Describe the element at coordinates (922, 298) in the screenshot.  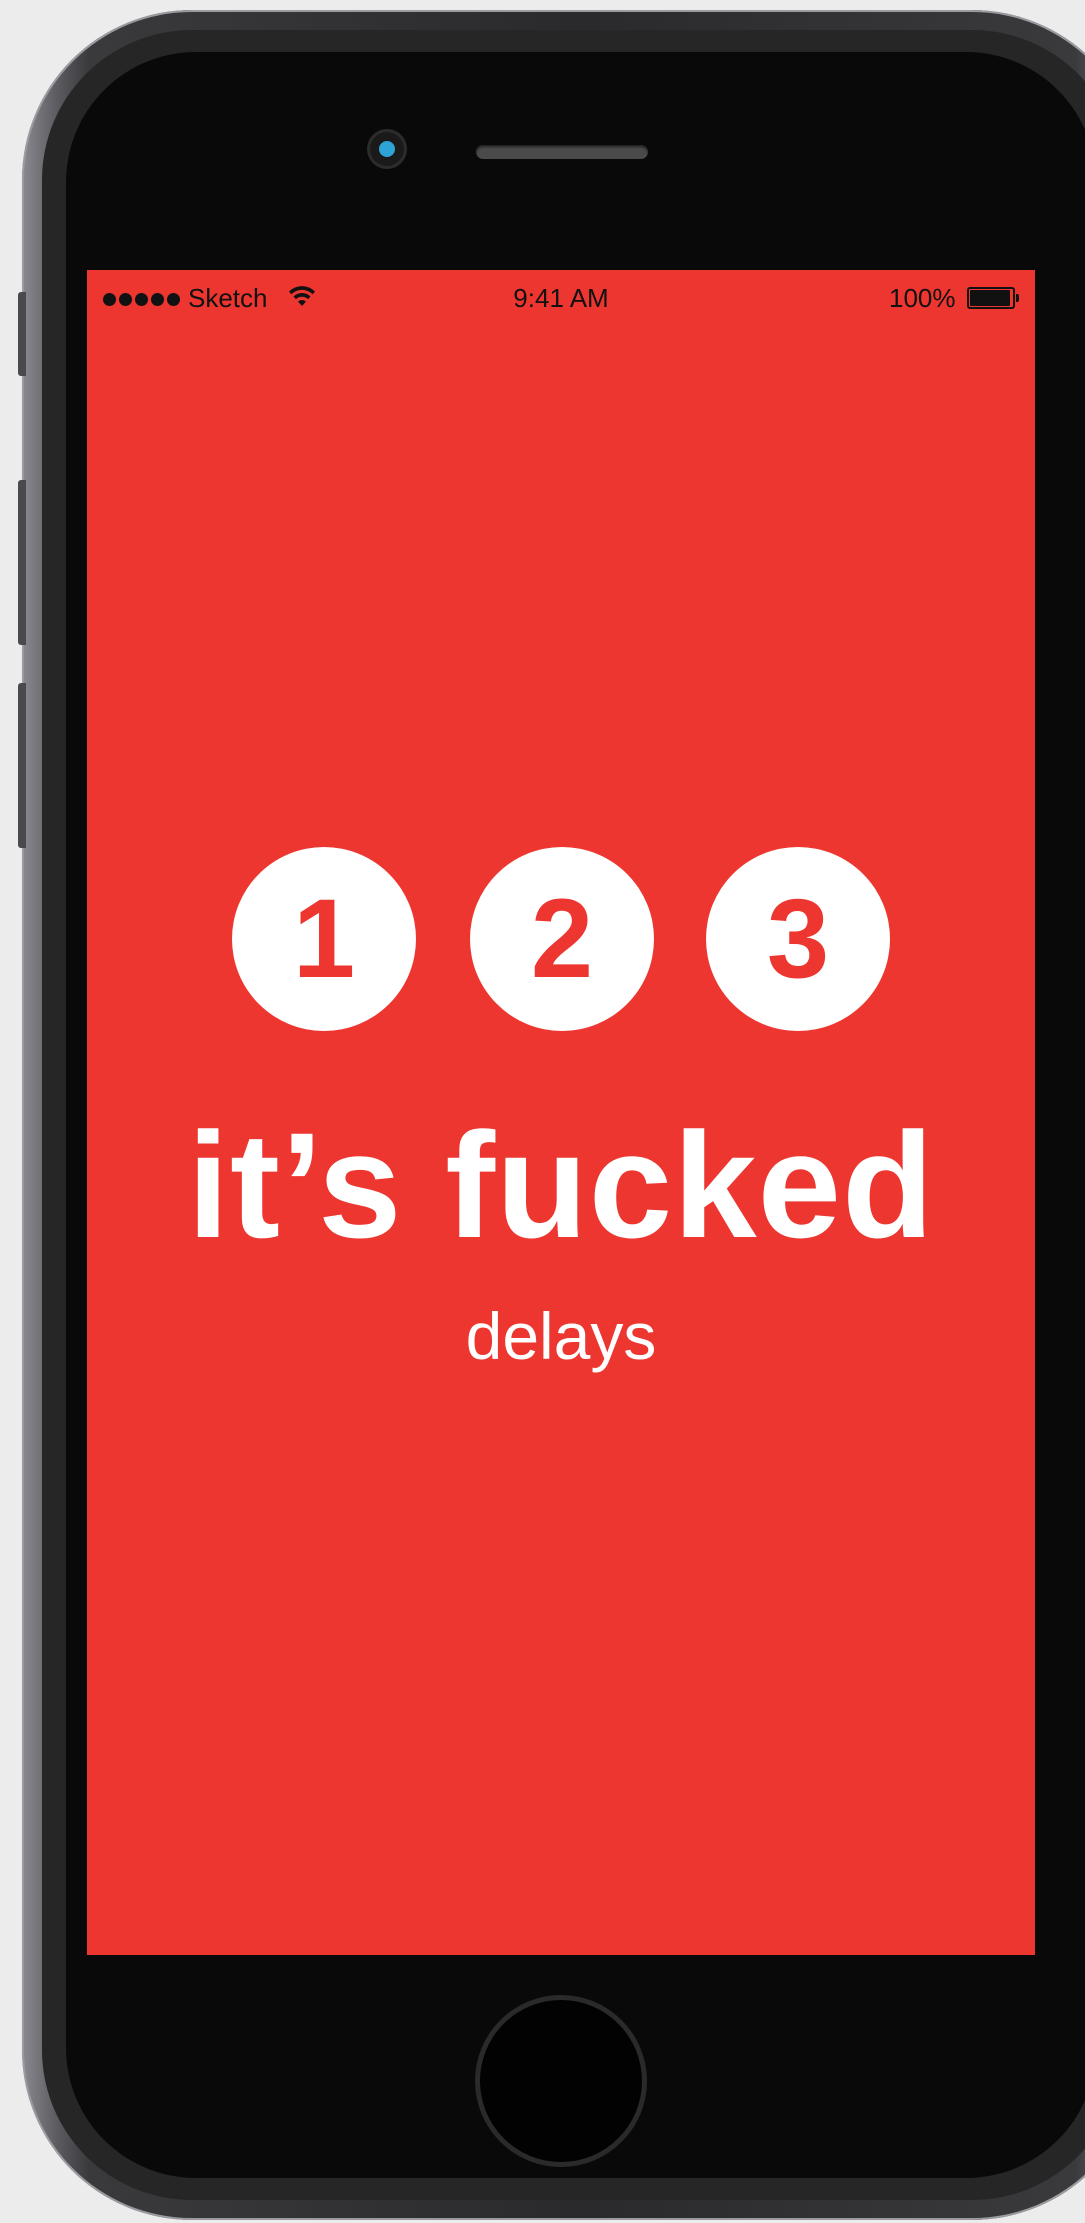
I see `battery-percentage: 100%` at that location.